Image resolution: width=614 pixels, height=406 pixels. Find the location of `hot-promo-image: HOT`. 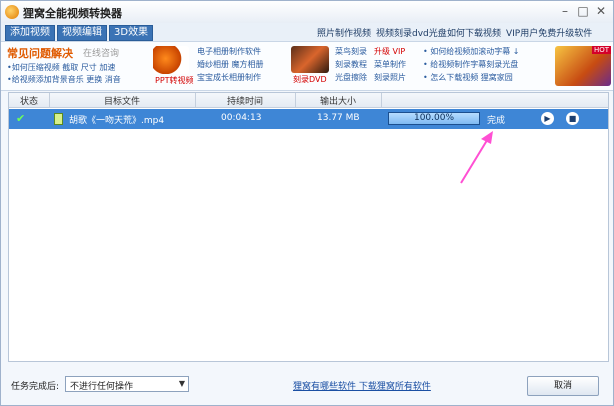

hot-promo-image: HOT is located at coordinates (583, 66).